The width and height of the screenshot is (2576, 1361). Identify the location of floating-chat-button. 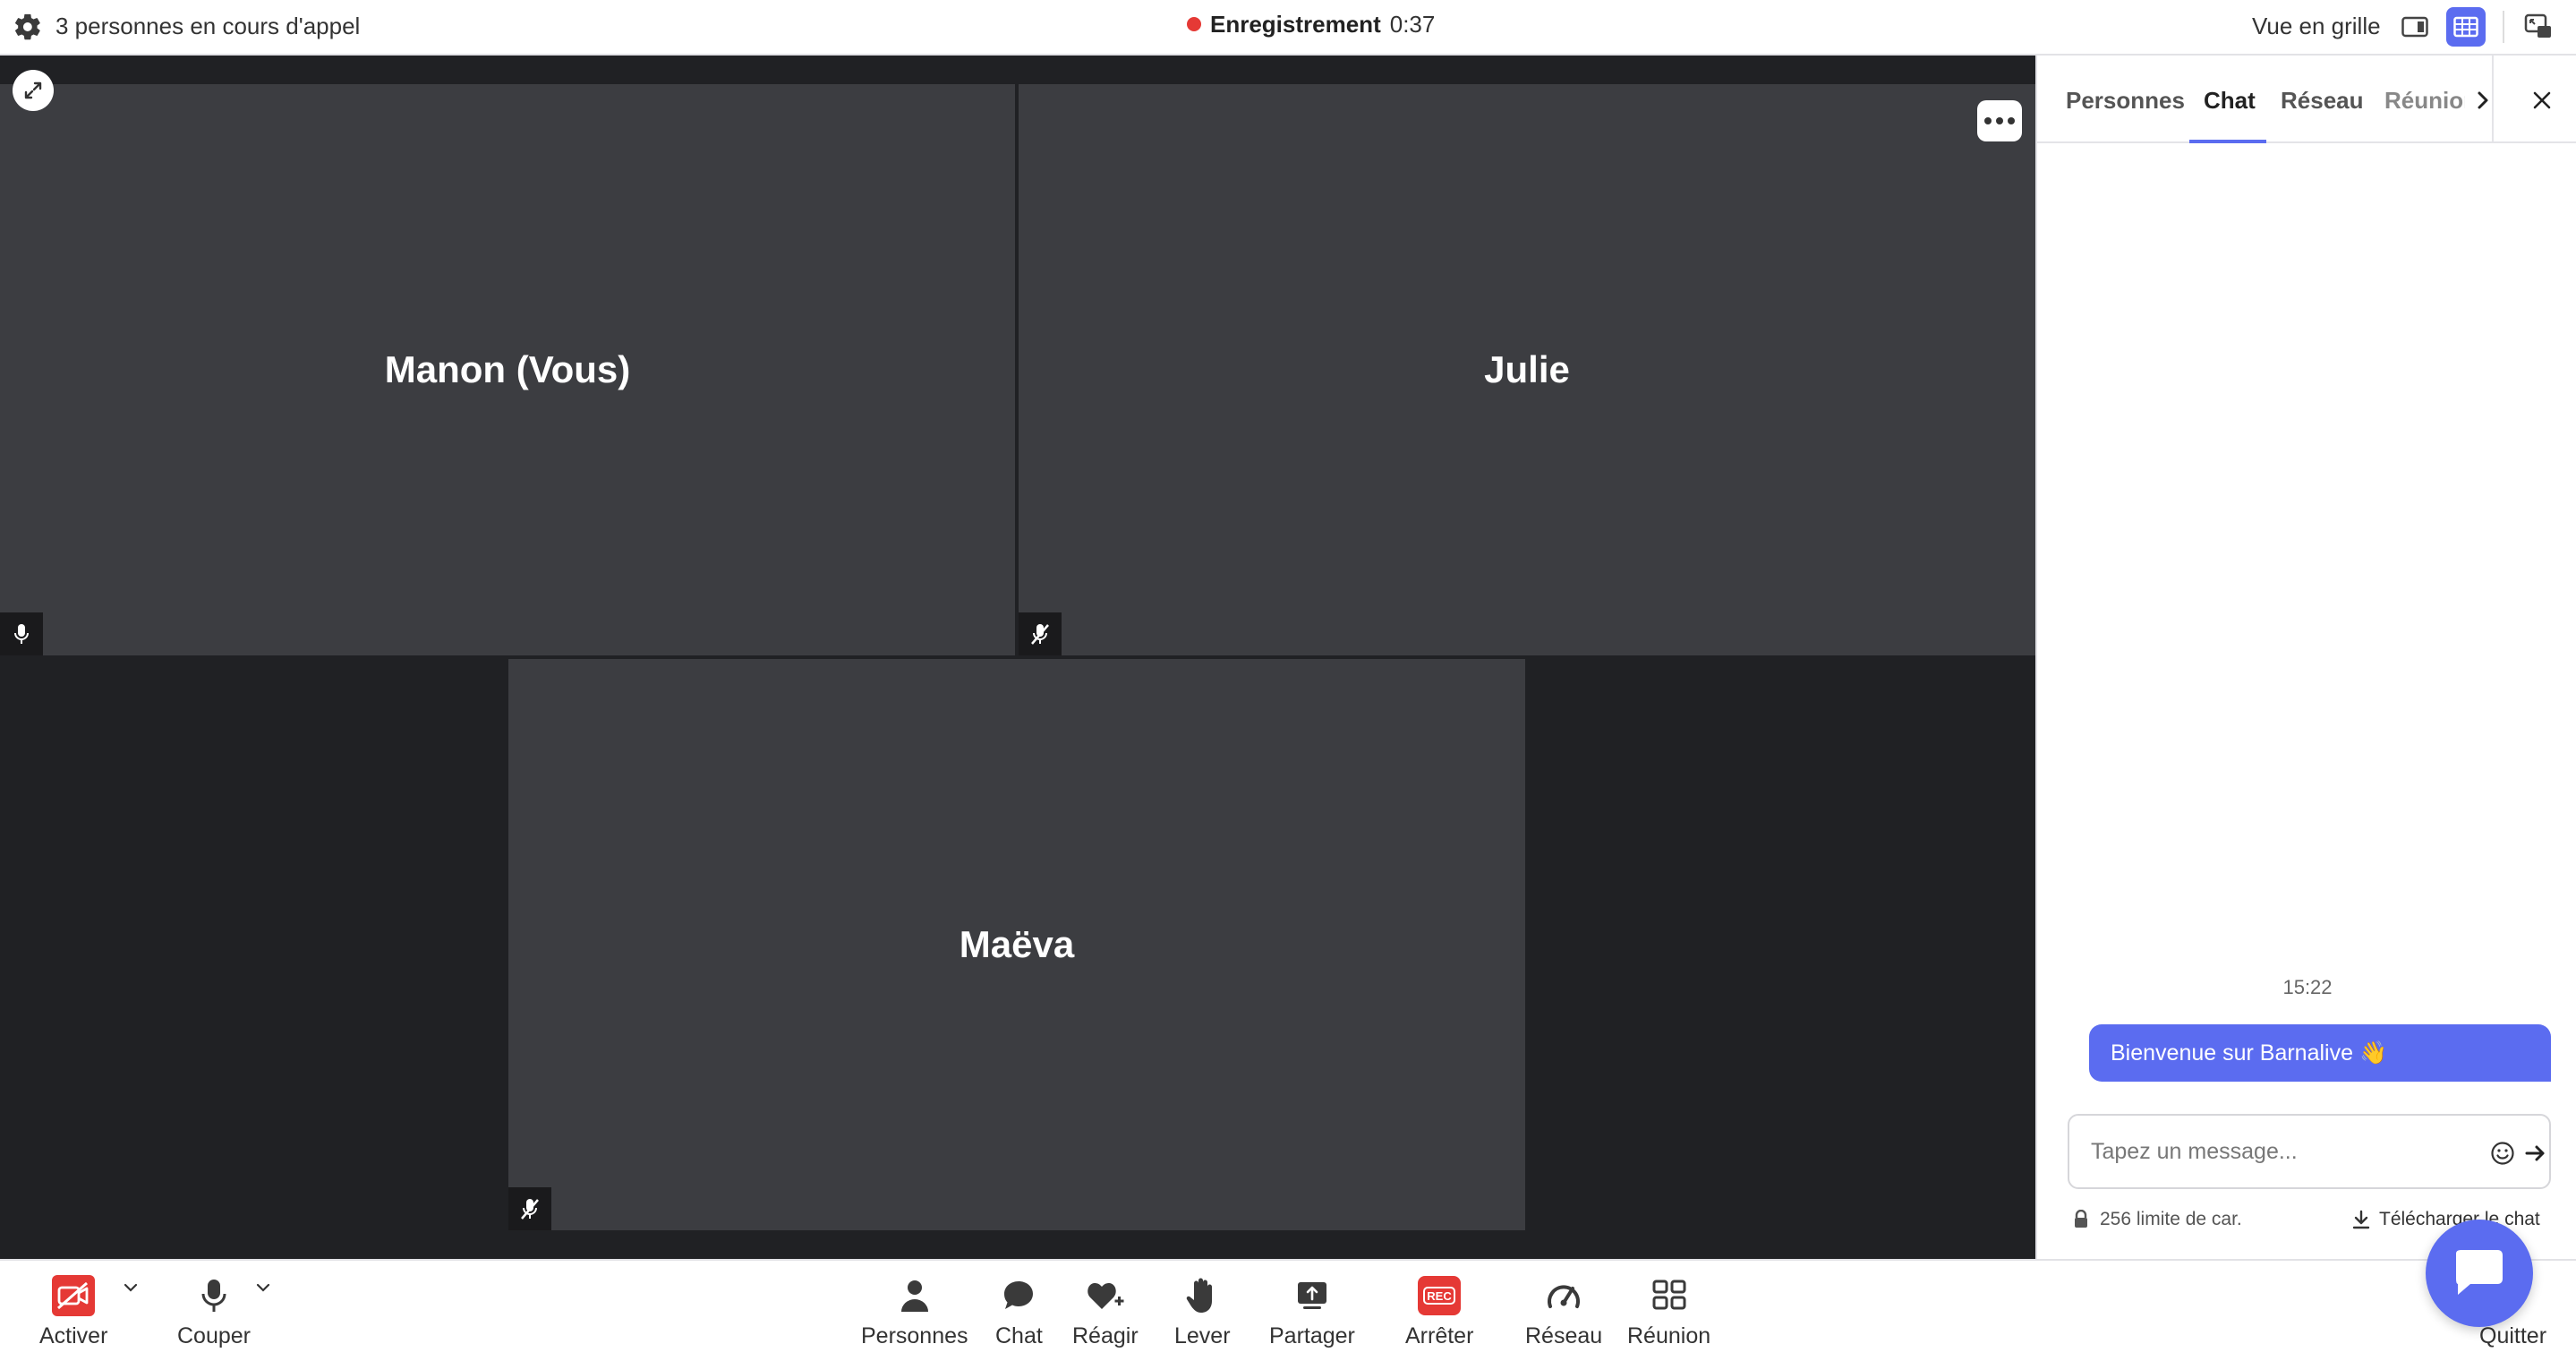
(2479, 1274).